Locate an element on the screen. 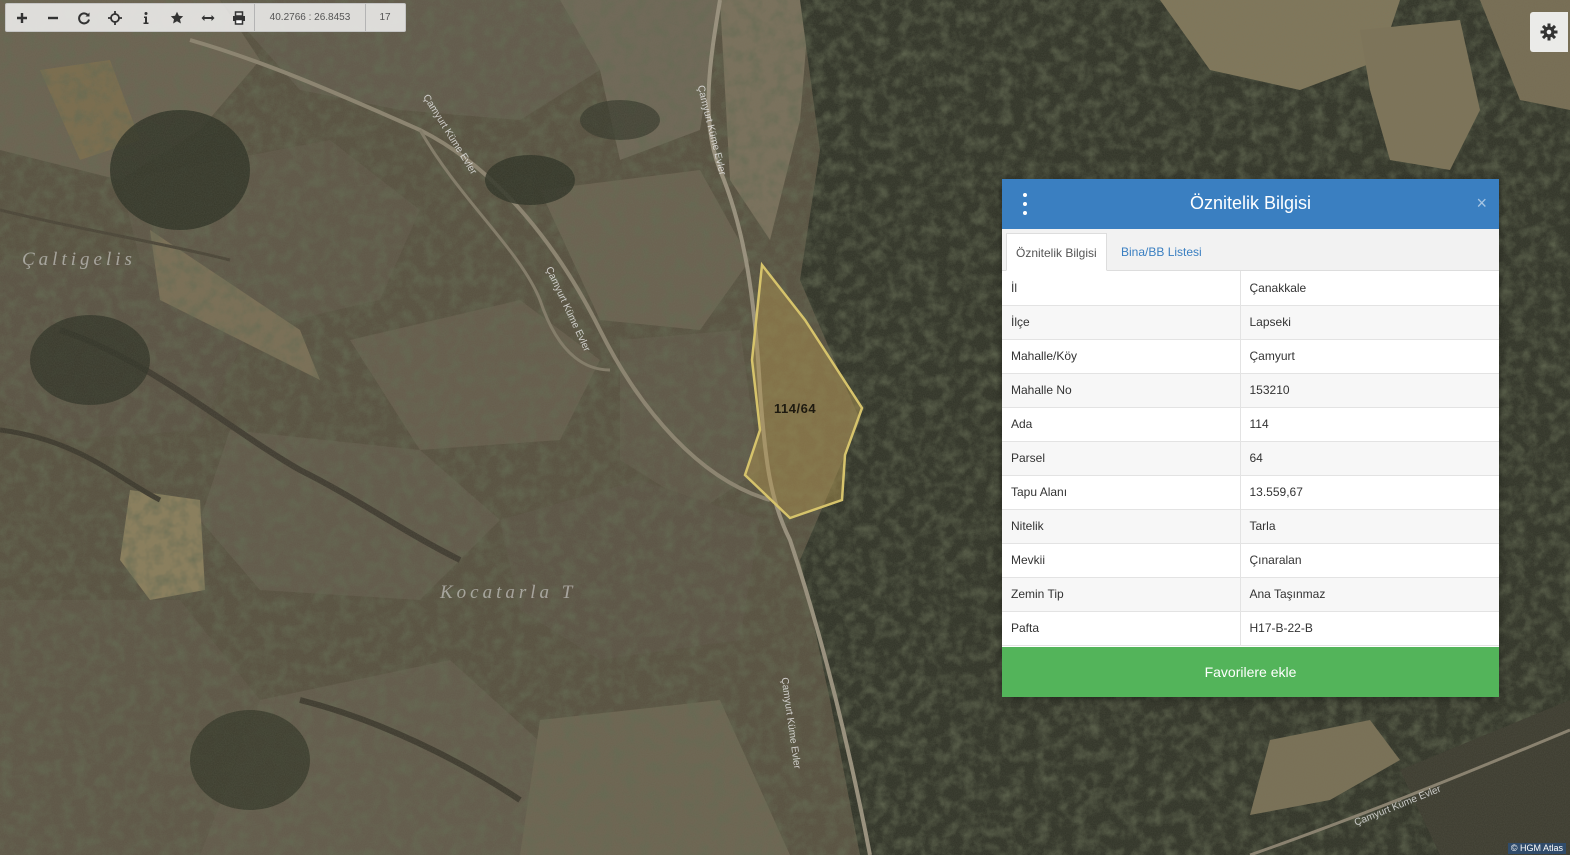  print-button is located at coordinates (238, 17).